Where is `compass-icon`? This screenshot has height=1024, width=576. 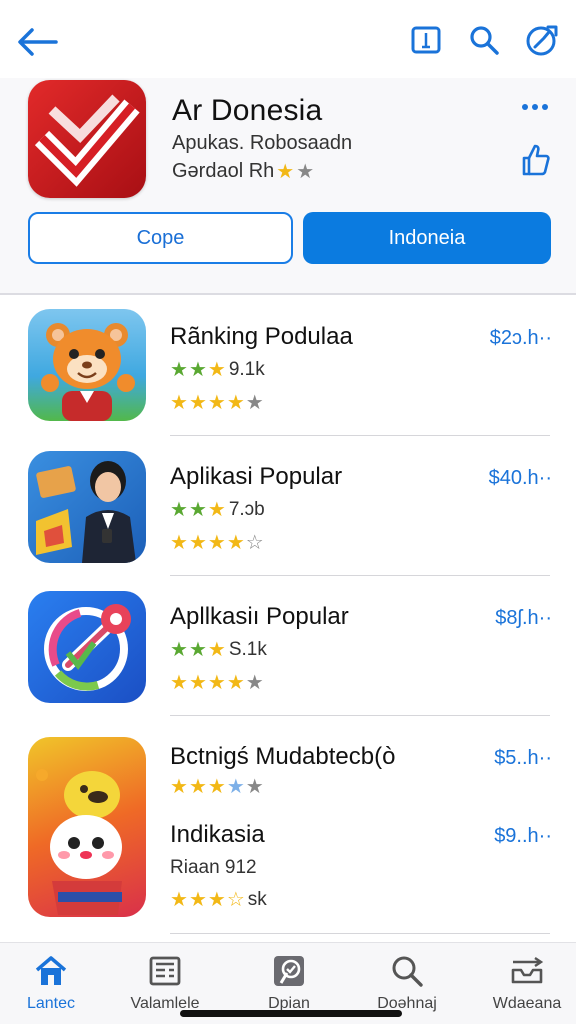 compass-icon is located at coordinates (542, 40).